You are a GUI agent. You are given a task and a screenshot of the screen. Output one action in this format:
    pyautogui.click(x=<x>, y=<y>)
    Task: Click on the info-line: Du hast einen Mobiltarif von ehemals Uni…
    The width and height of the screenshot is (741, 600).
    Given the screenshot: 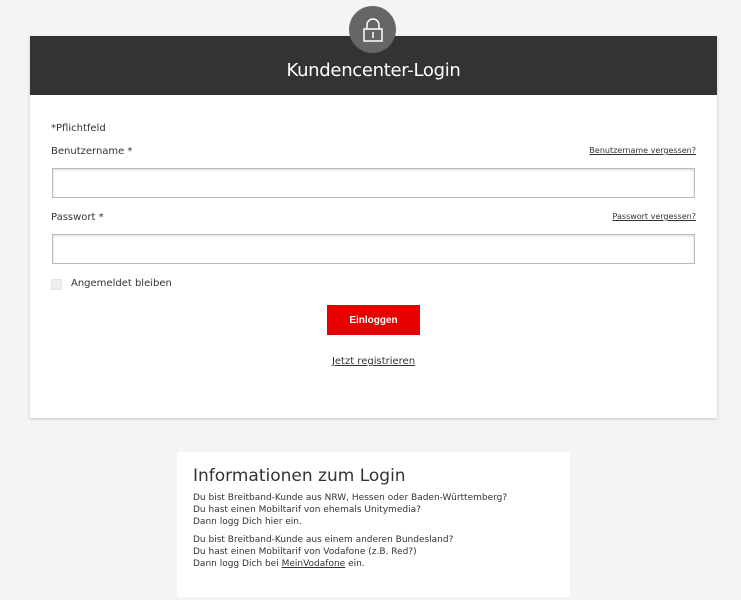 What is the action you would take?
    pyautogui.click(x=307, y=510)
    